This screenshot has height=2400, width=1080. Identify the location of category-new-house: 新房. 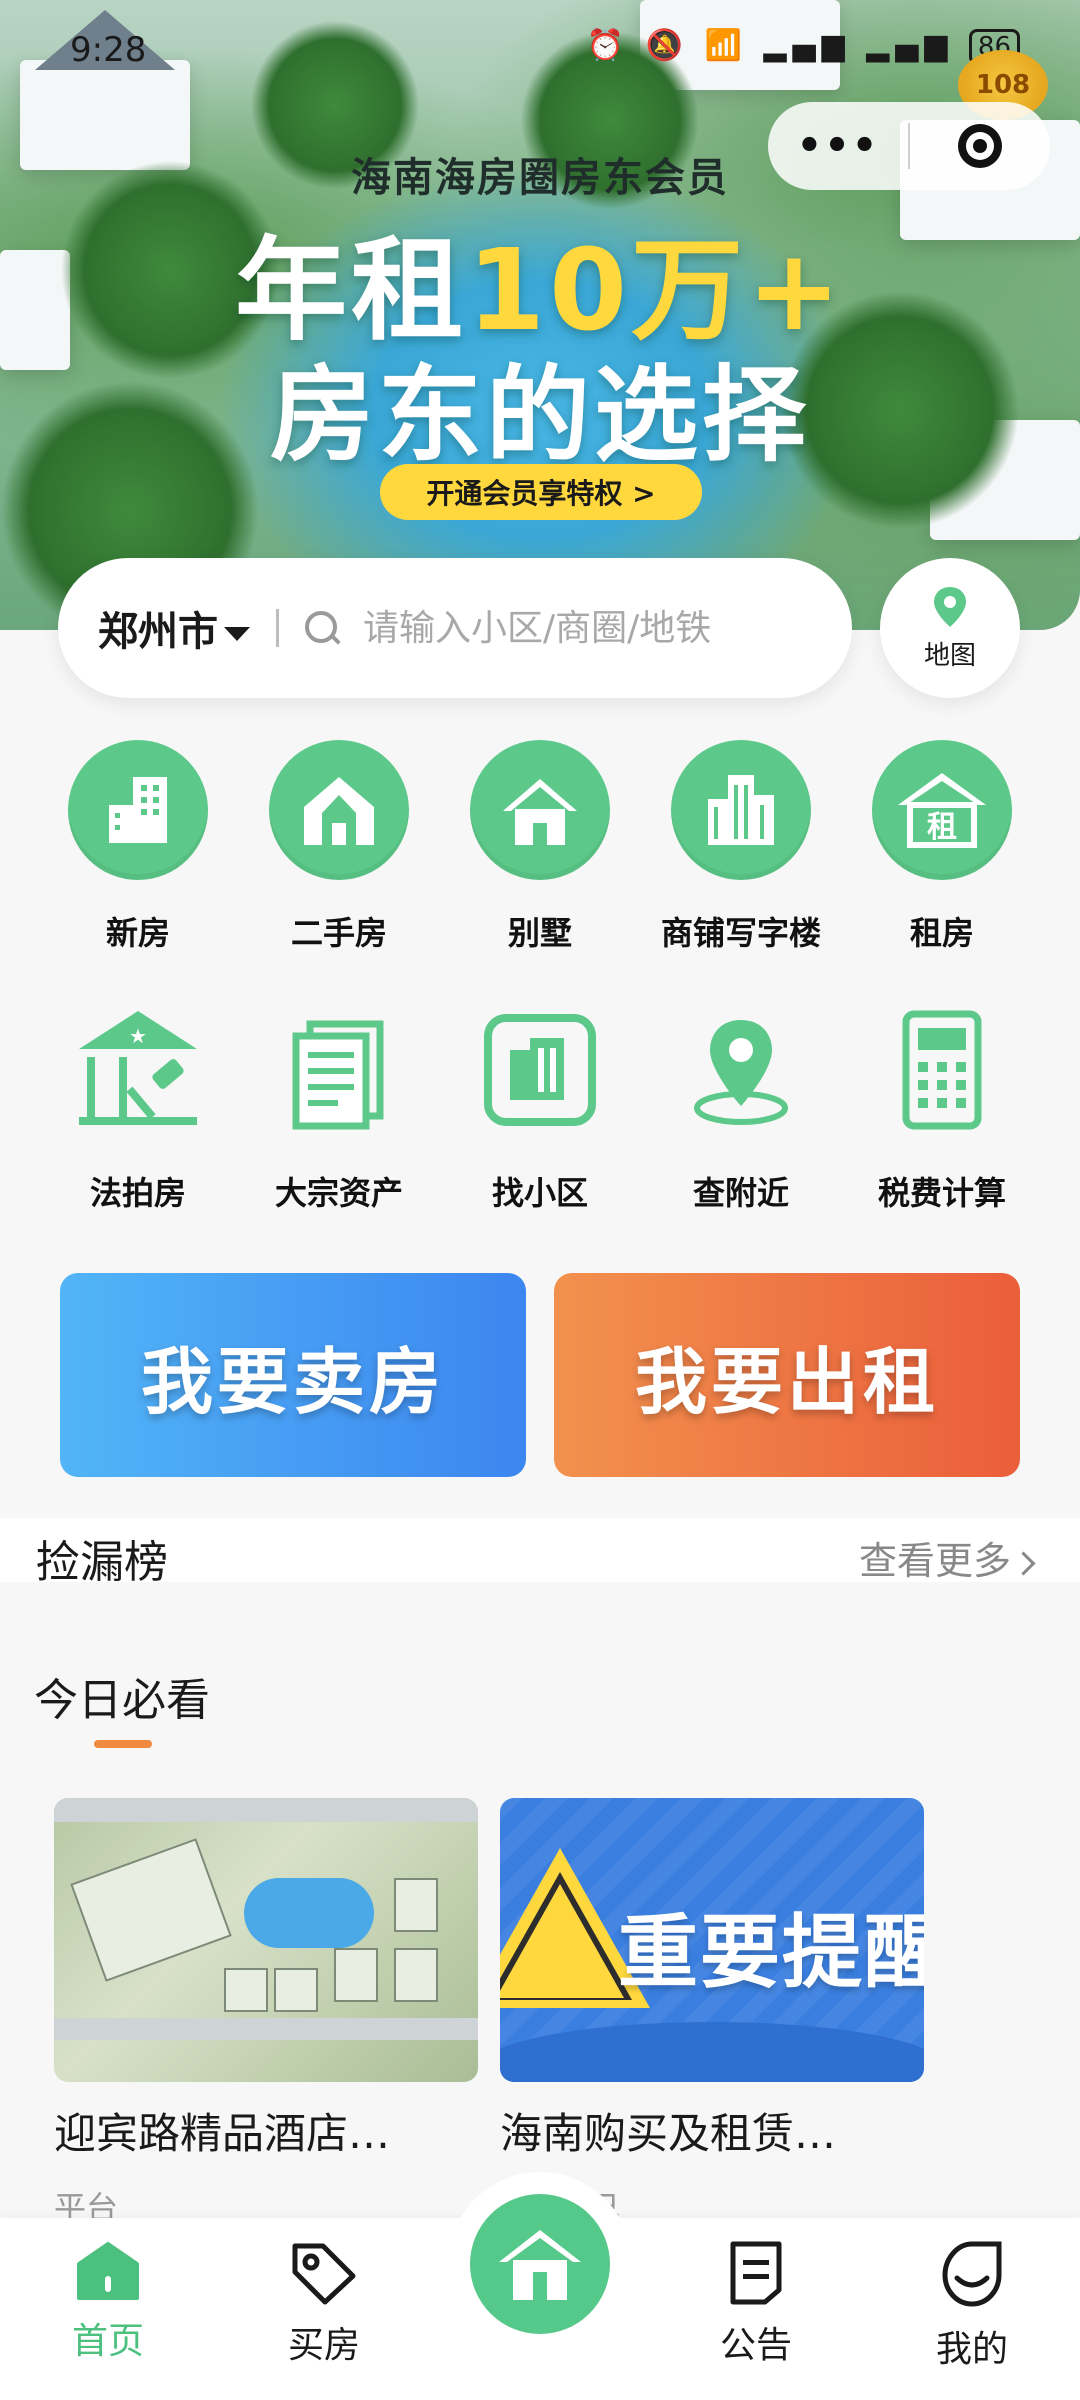
(138, 847).